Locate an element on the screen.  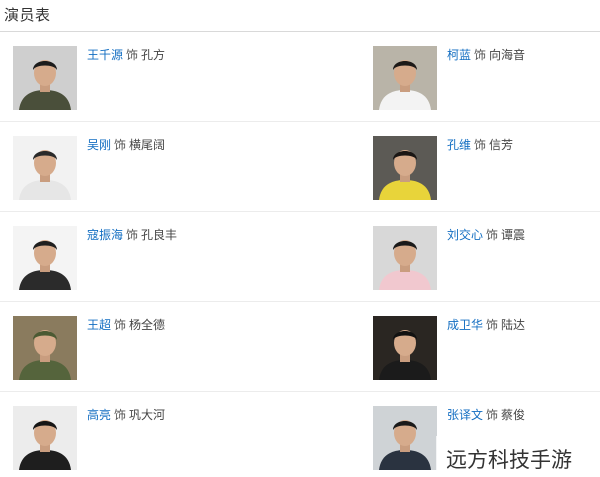
cast-item: 刘交心饰谭震 is located at coordinates (486, 258).